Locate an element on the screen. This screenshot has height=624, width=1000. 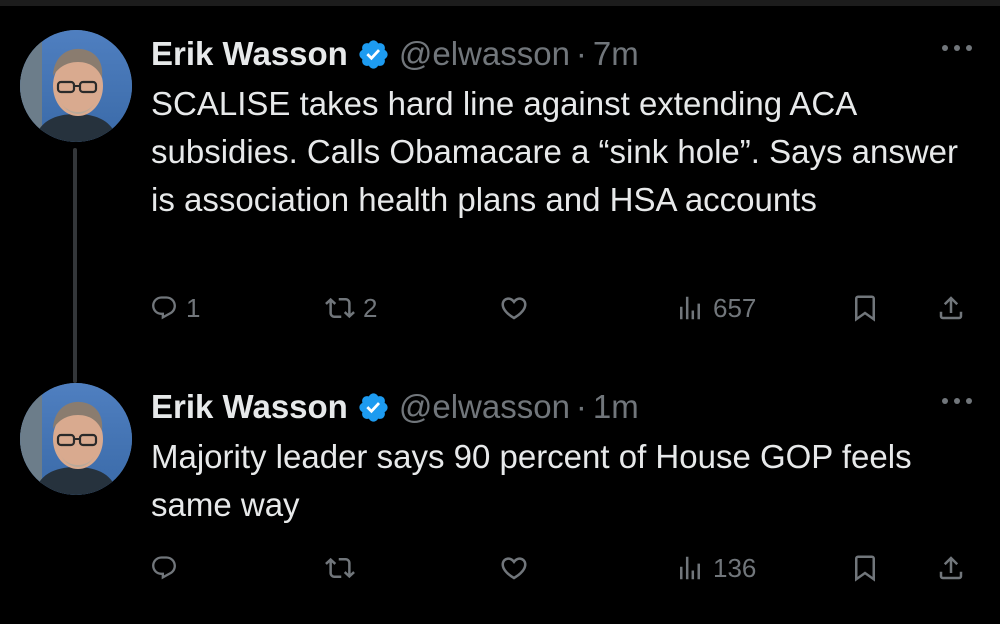
action-bar: 1 2 657 is located at coordinates (500, 308).